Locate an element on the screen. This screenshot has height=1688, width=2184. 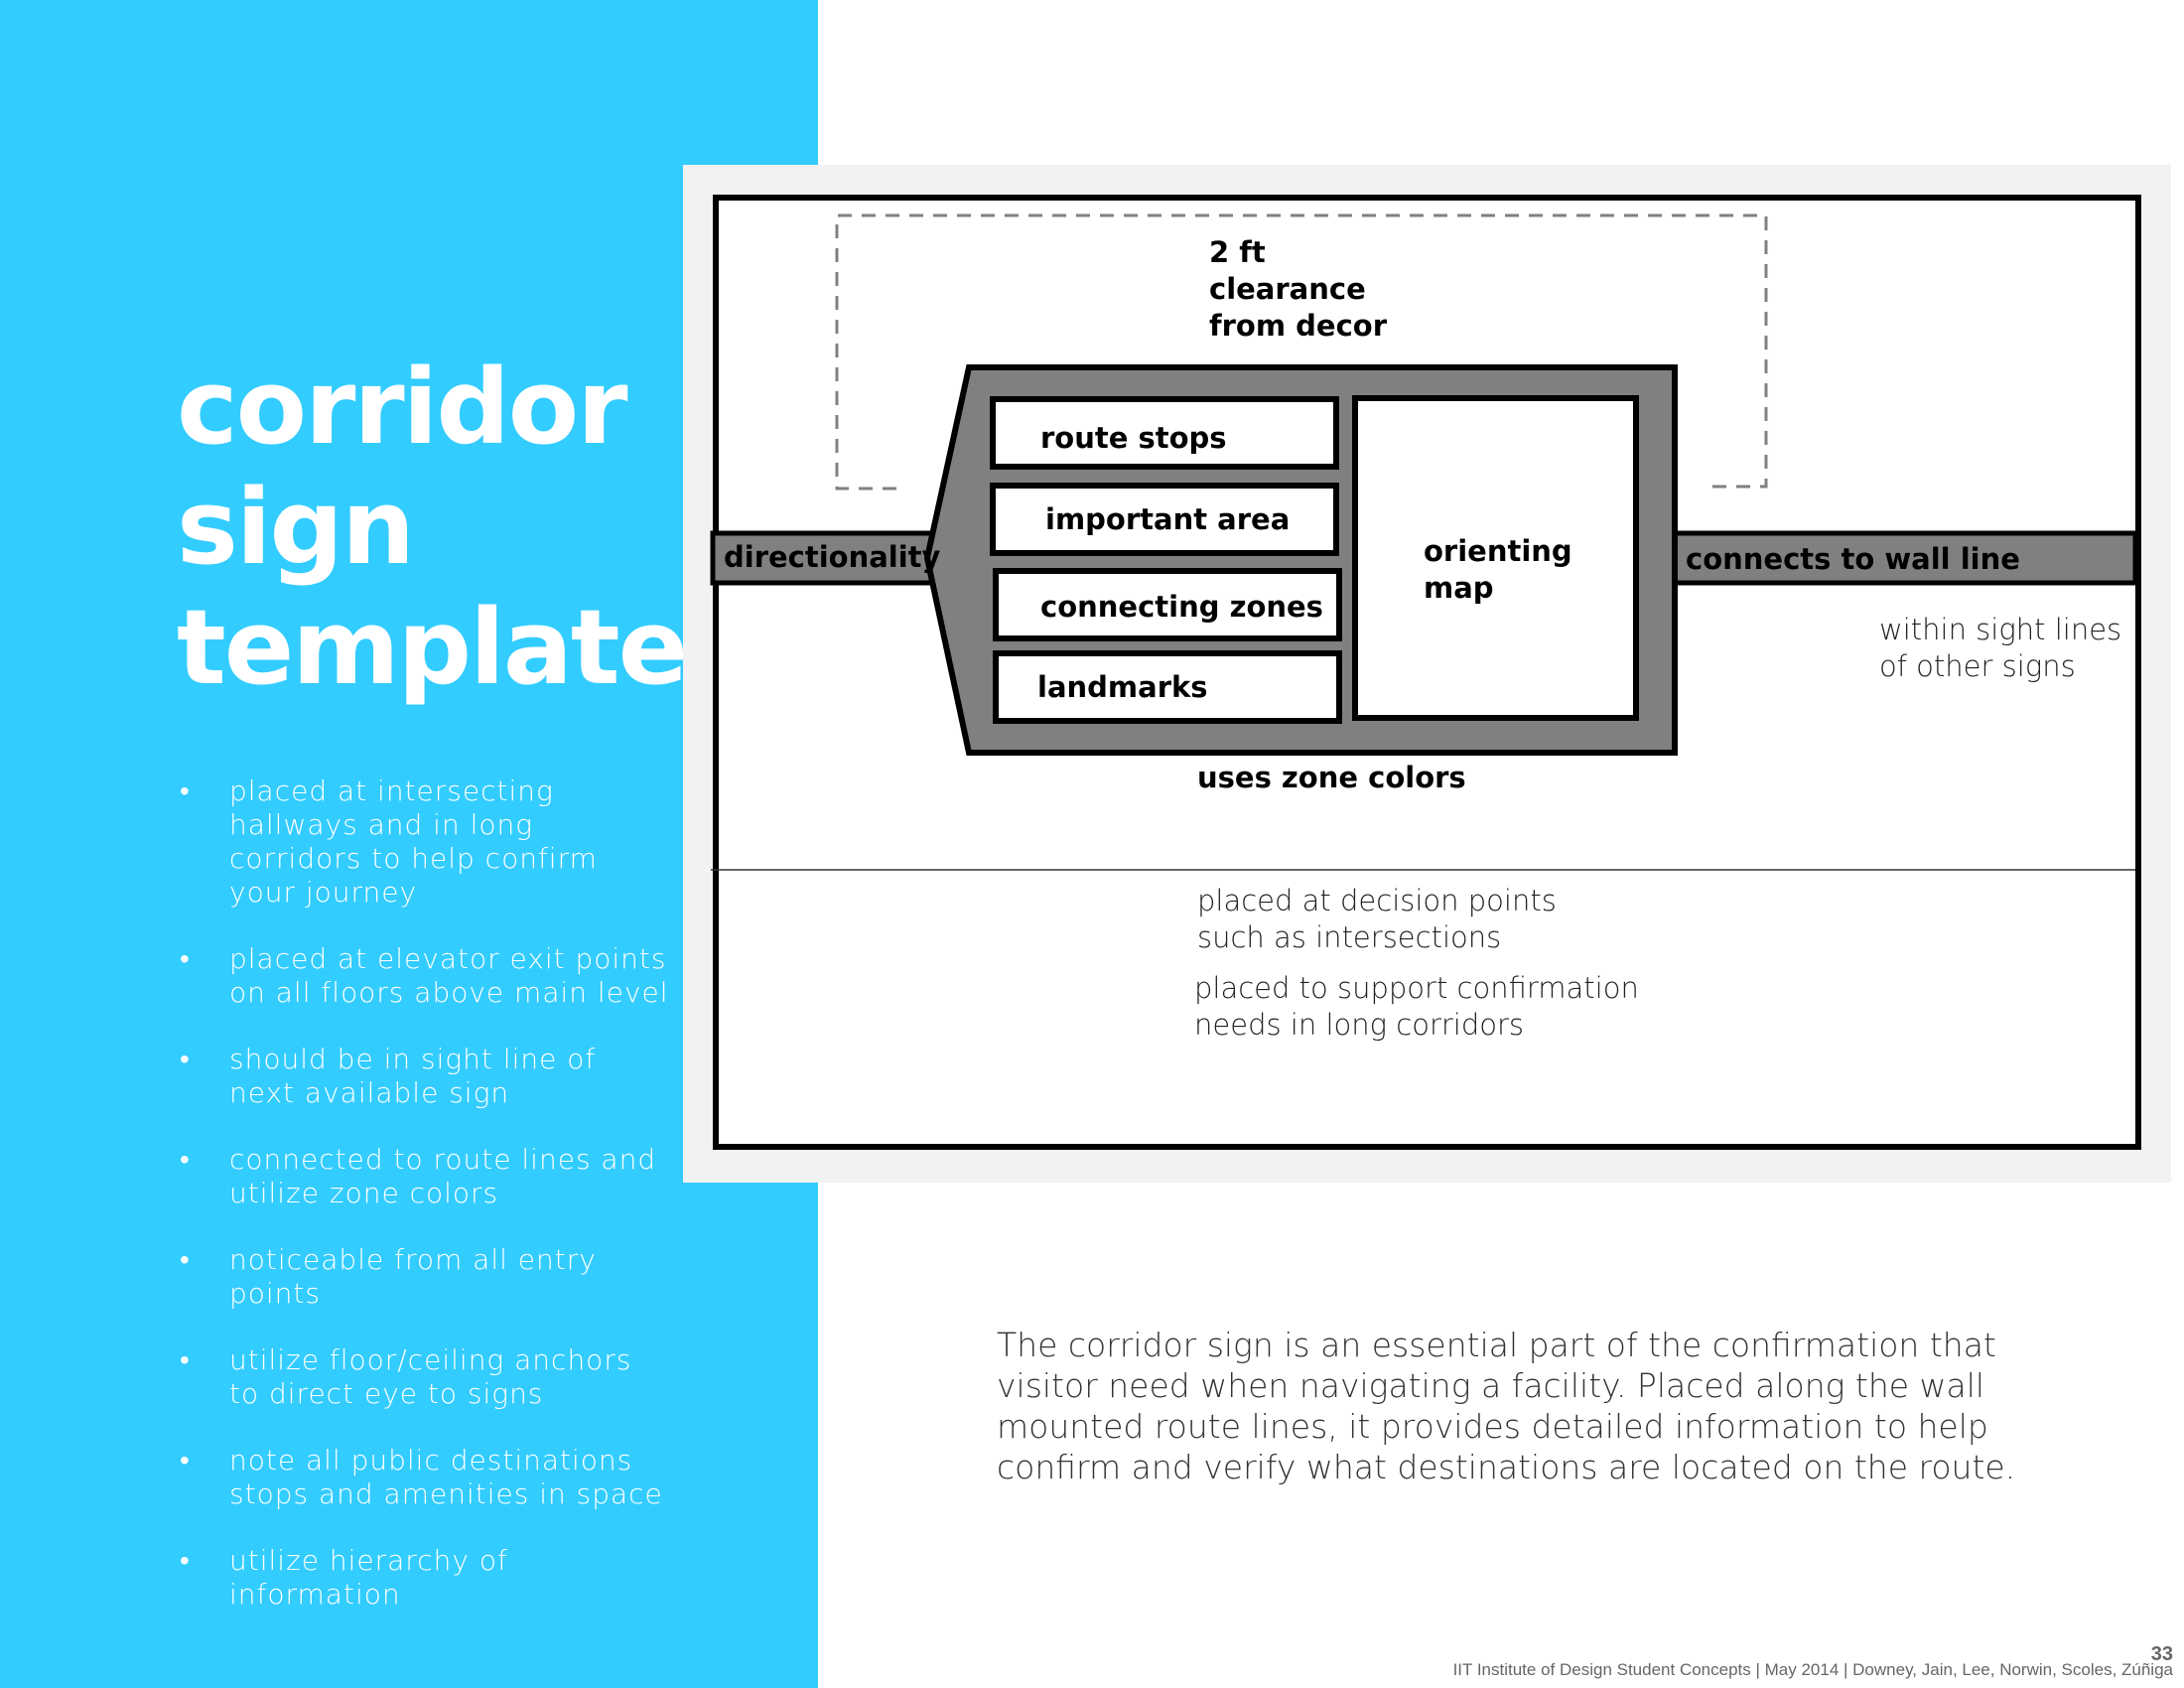
orienting-map-label: orienting map is located at coordinates (1498, 570).